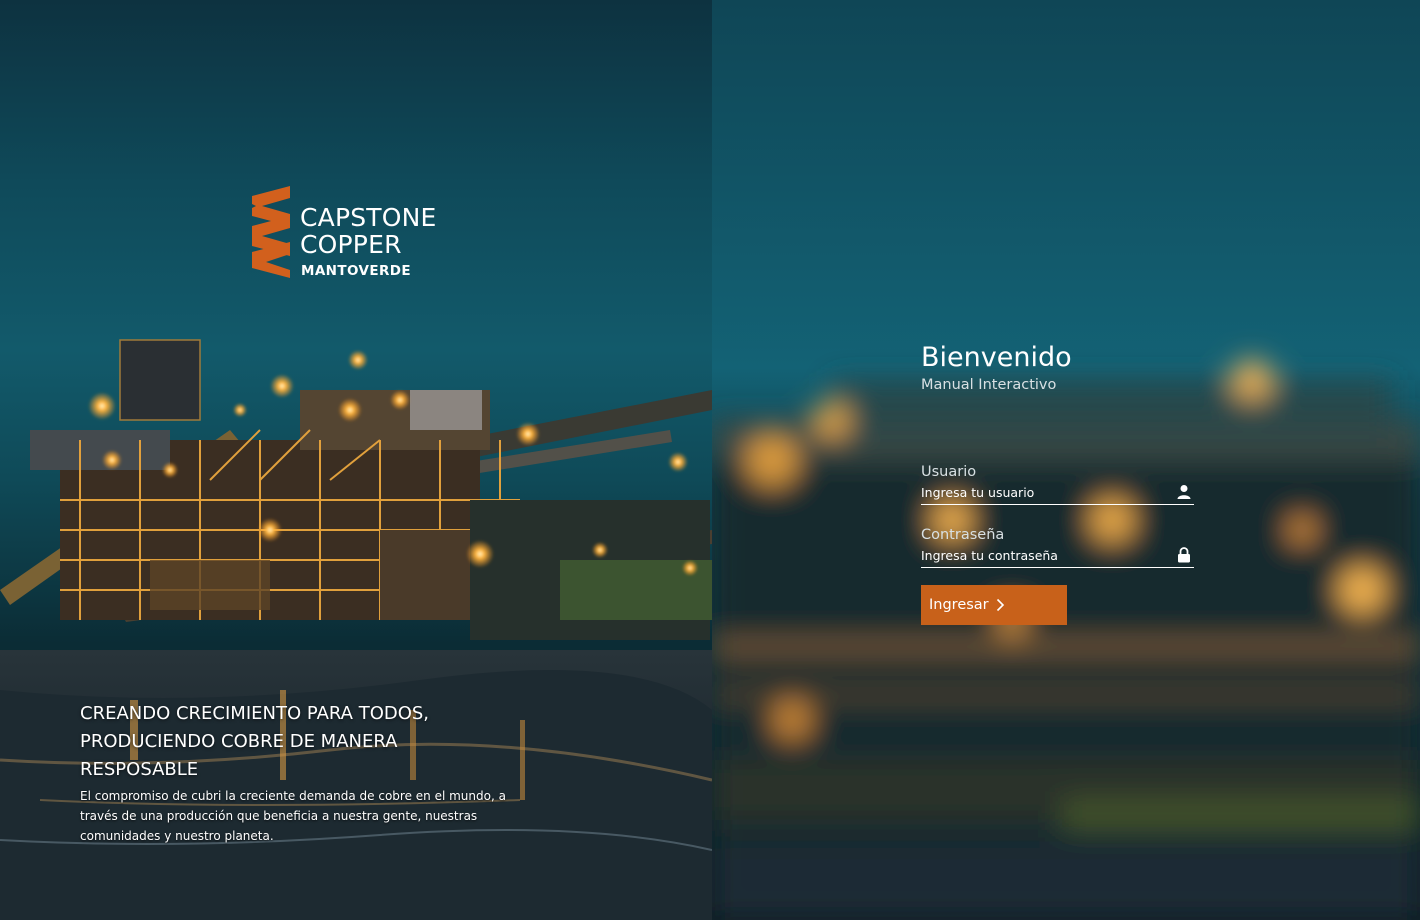 This screenshot has width=1420, height=920. Describe the element at coordinates (989, 385) in the screenshot. I see `login-subtitle: Manual Interactivo` at that location.